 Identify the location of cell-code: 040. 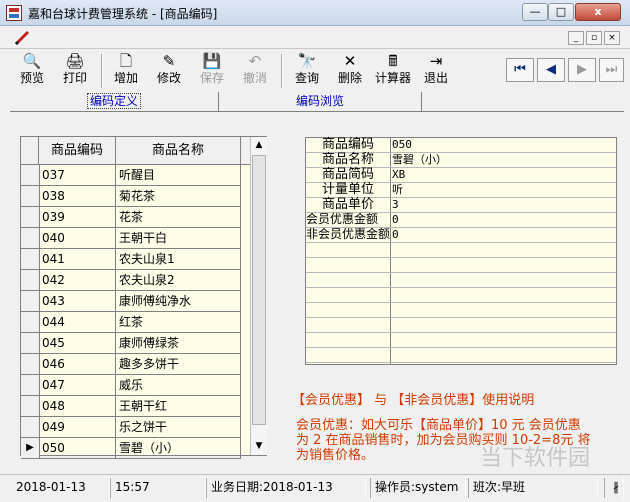
(77, 238).